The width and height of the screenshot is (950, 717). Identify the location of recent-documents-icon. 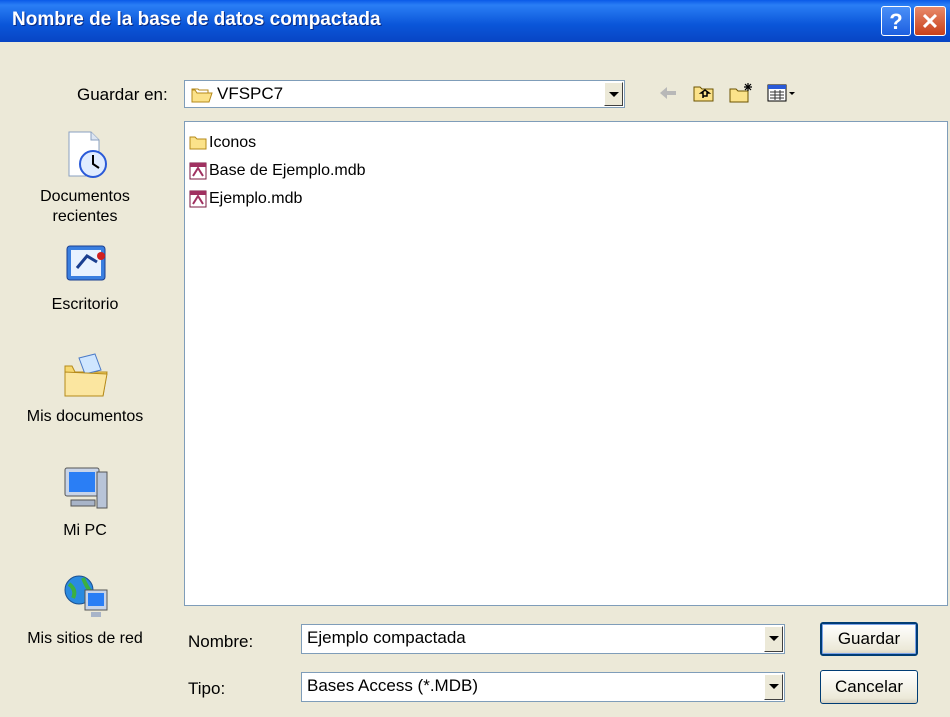
(85, 158).